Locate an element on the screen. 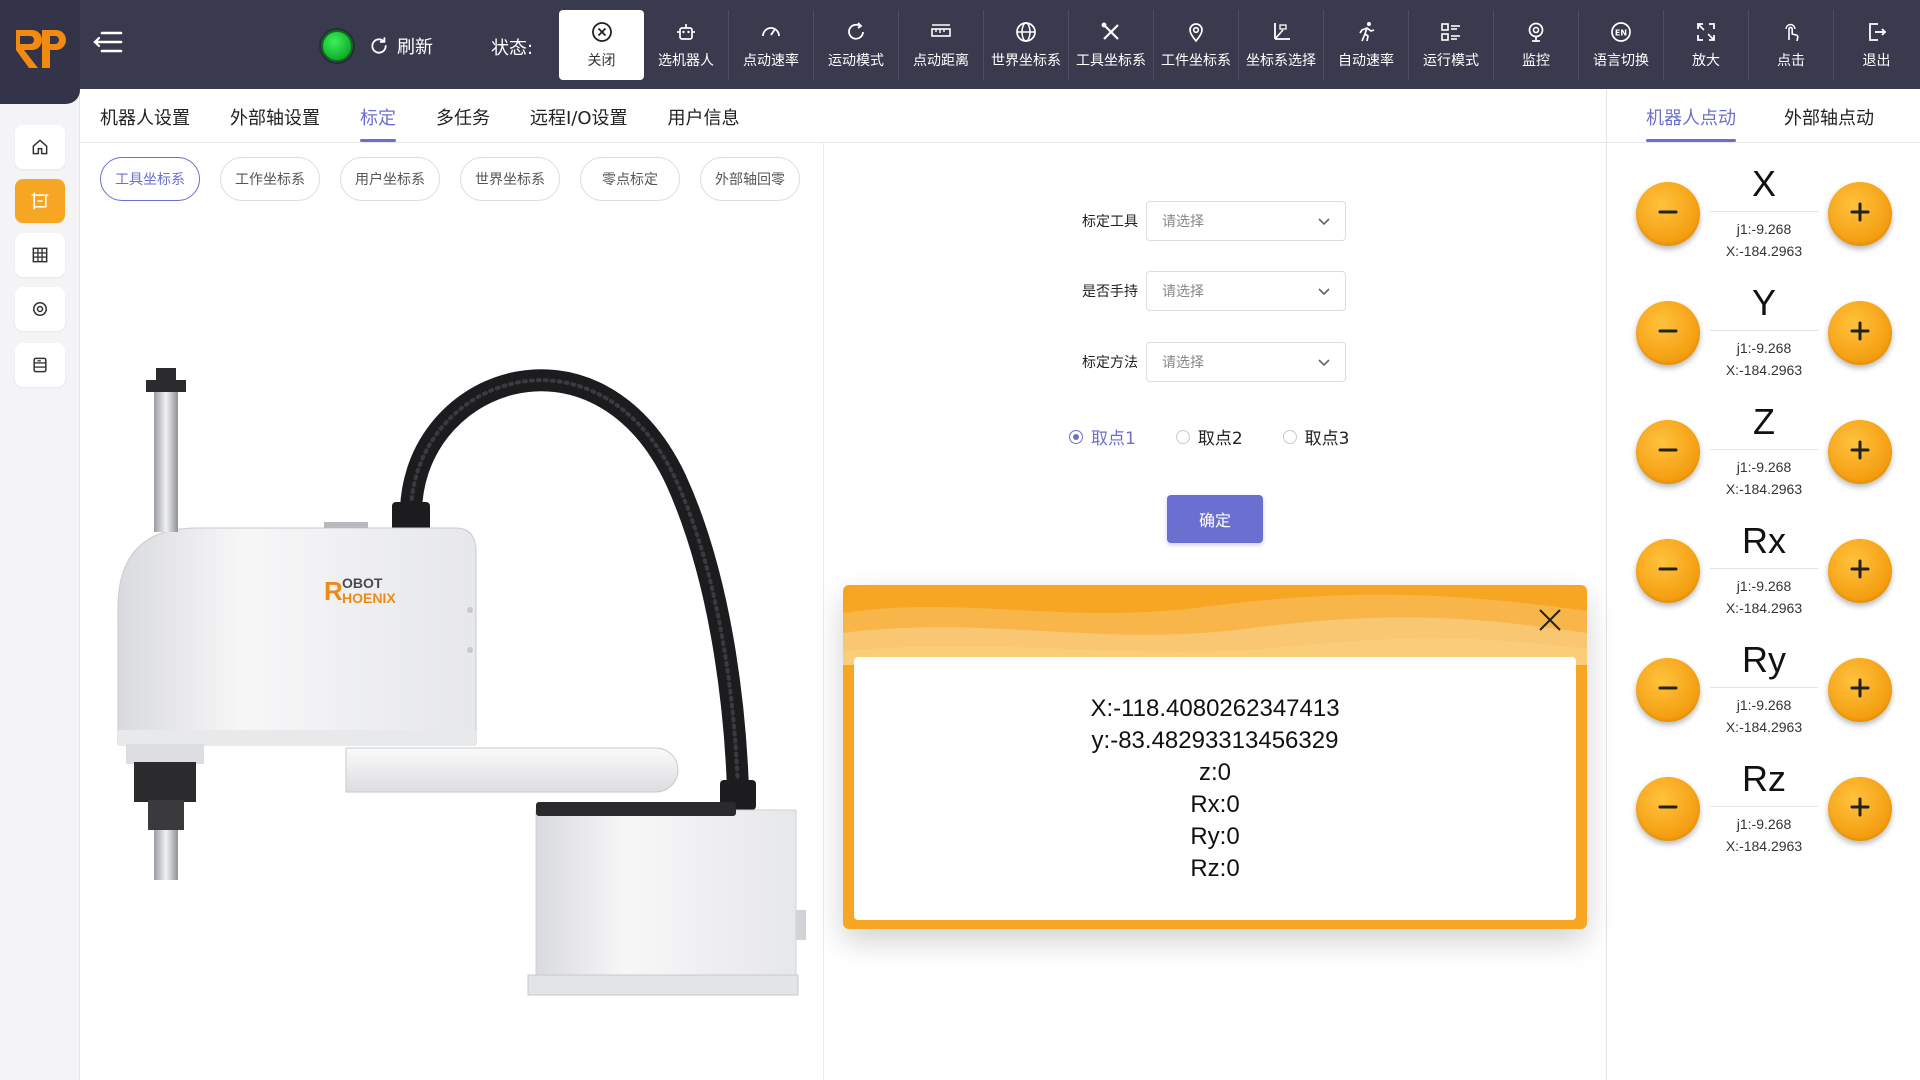 This screenshot has width=1920, height=1080. cycle-icon is located at coordinates (856, 31).